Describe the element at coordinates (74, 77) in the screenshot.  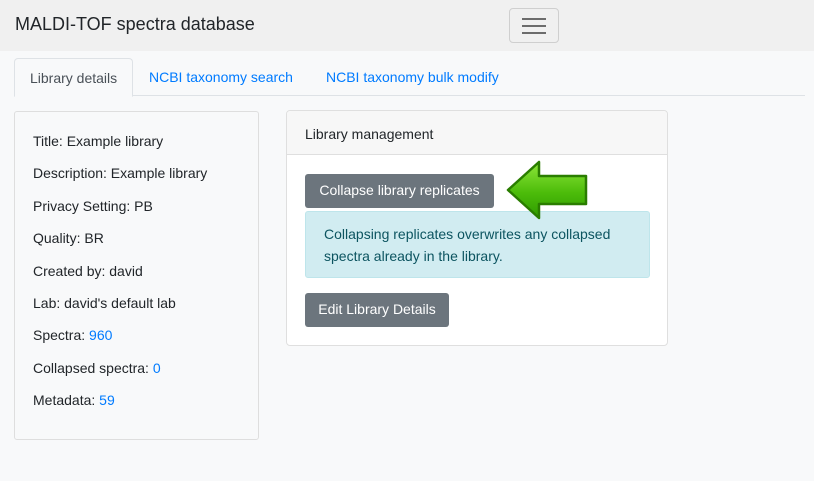
I see `tab-library-details: Library details` at that location.